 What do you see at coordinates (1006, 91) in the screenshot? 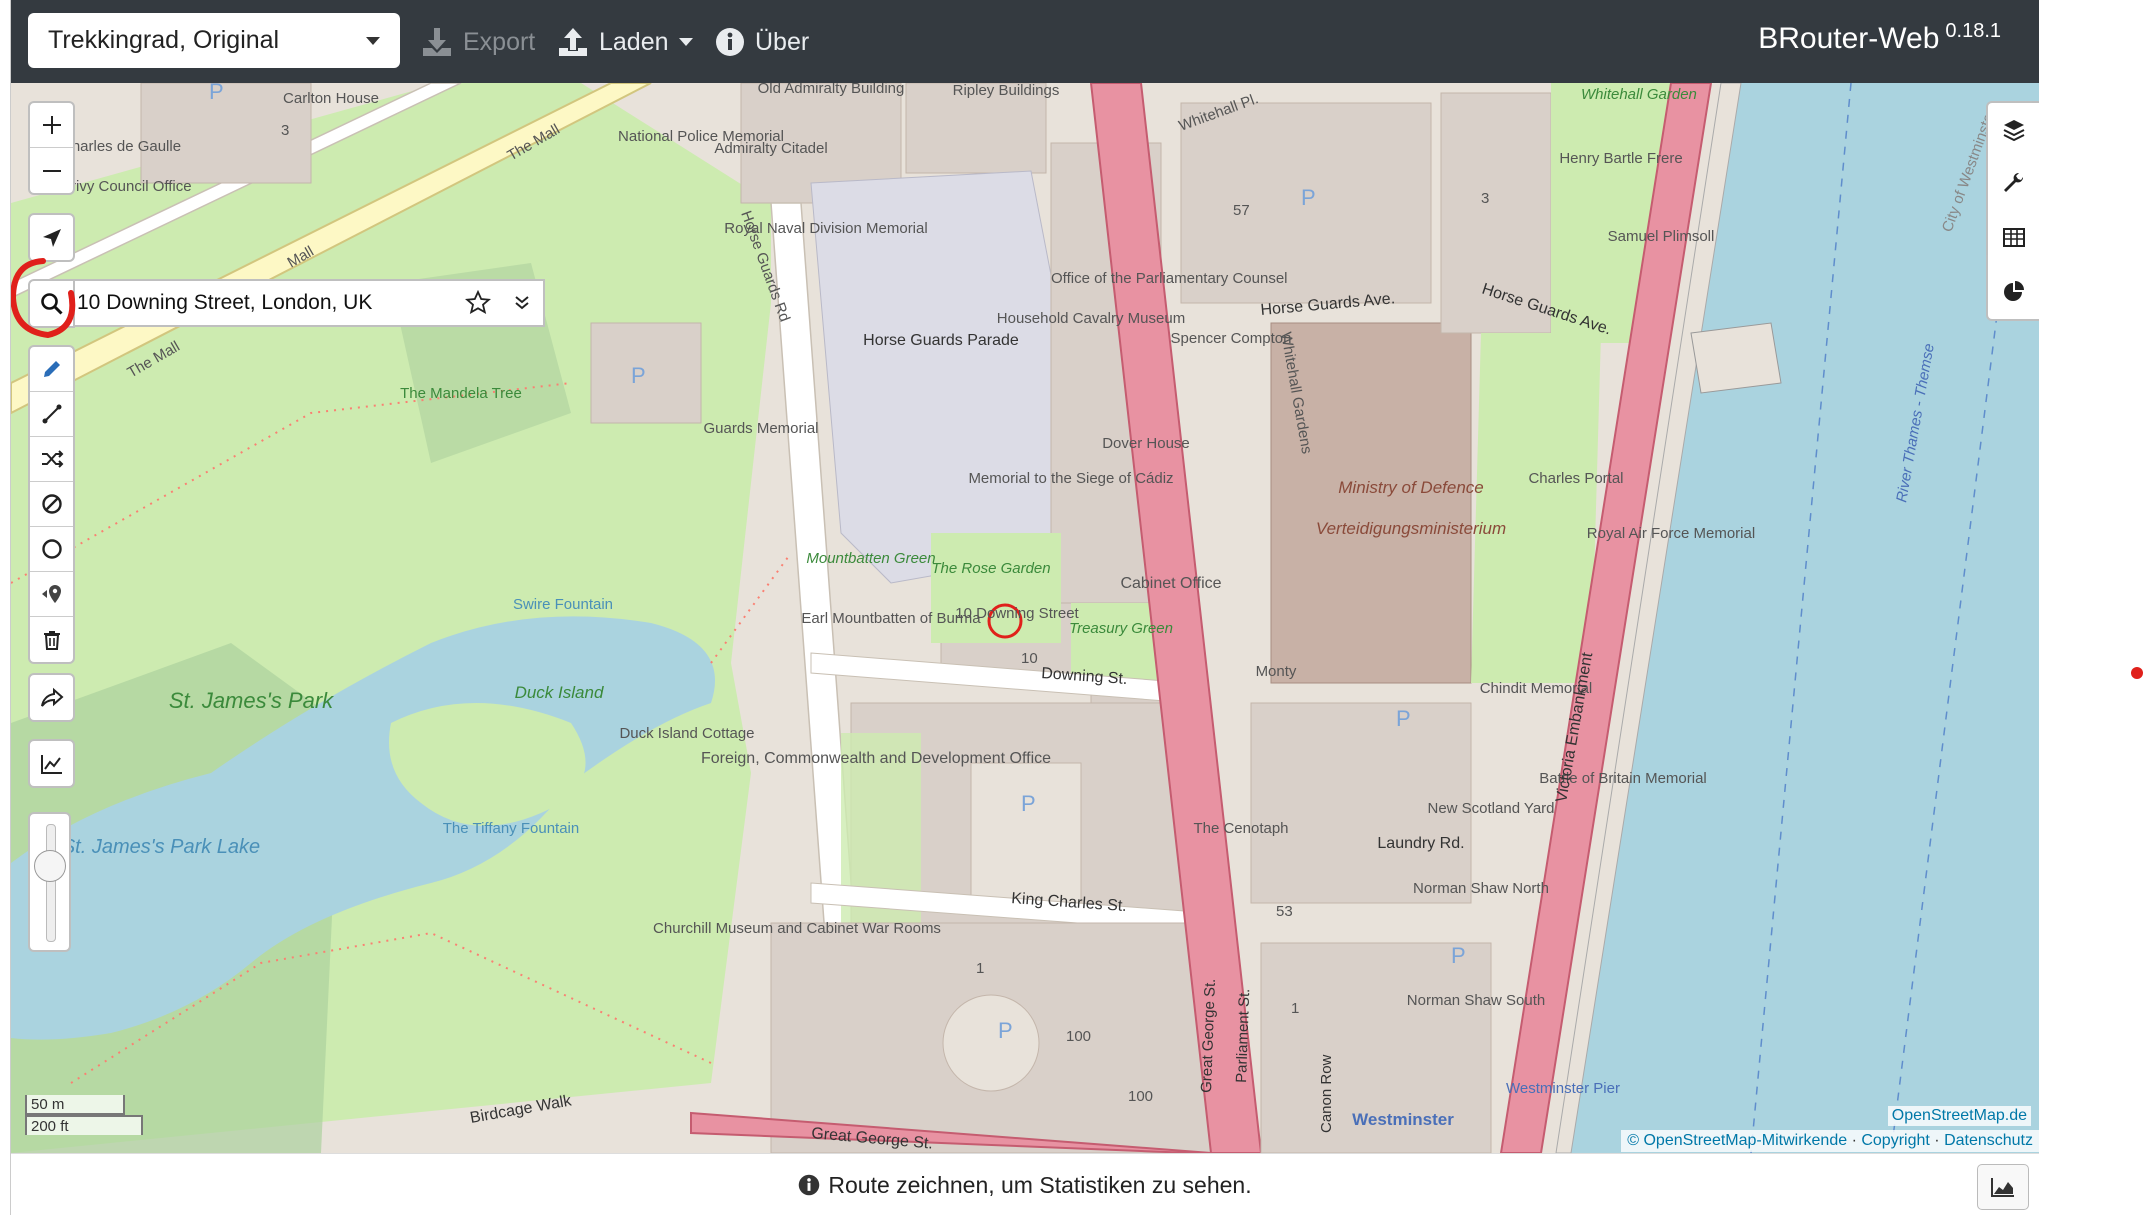
I see `map-label: Ripley Buildings` at bounding box center [1006, 91].